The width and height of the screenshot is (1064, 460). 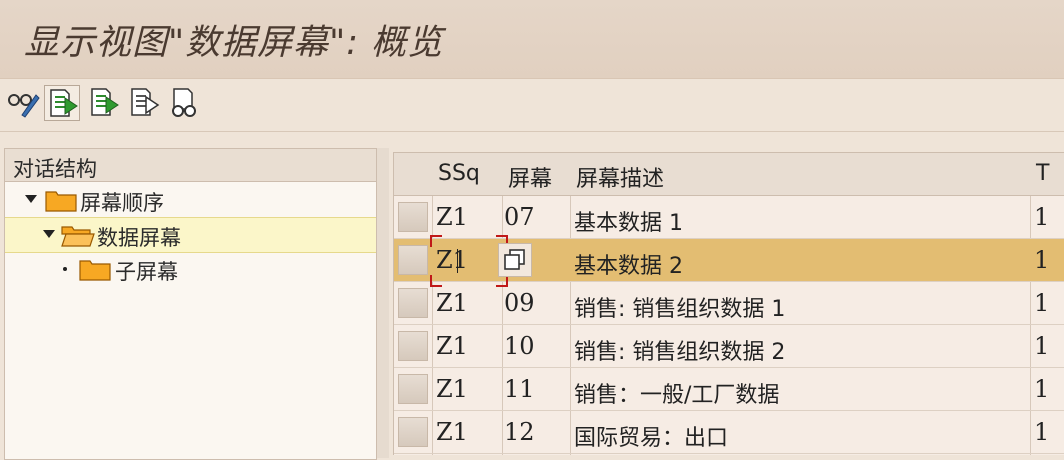 What do you see at coordinates (383, 303) in the screenshot?
I see `panel-splitter` at bounding box center [383, 303].